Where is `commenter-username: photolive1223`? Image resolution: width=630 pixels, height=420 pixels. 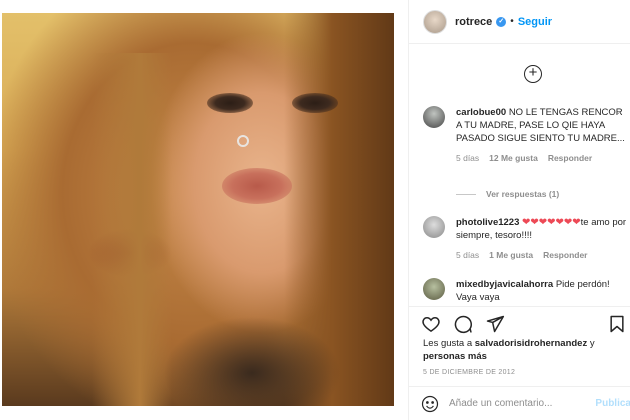
commenter-username: photolive1223 is located at coordinates (487, 222).